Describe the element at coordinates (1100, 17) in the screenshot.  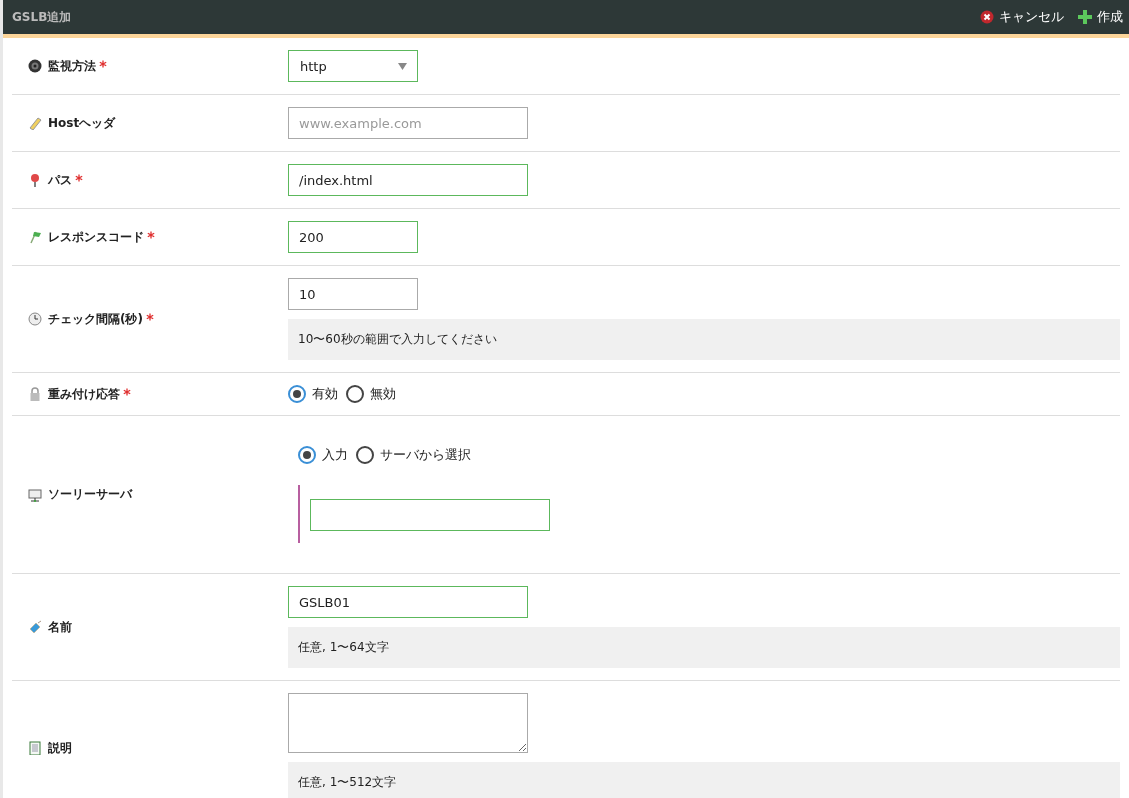
I see `create-button: 作成` at that location.